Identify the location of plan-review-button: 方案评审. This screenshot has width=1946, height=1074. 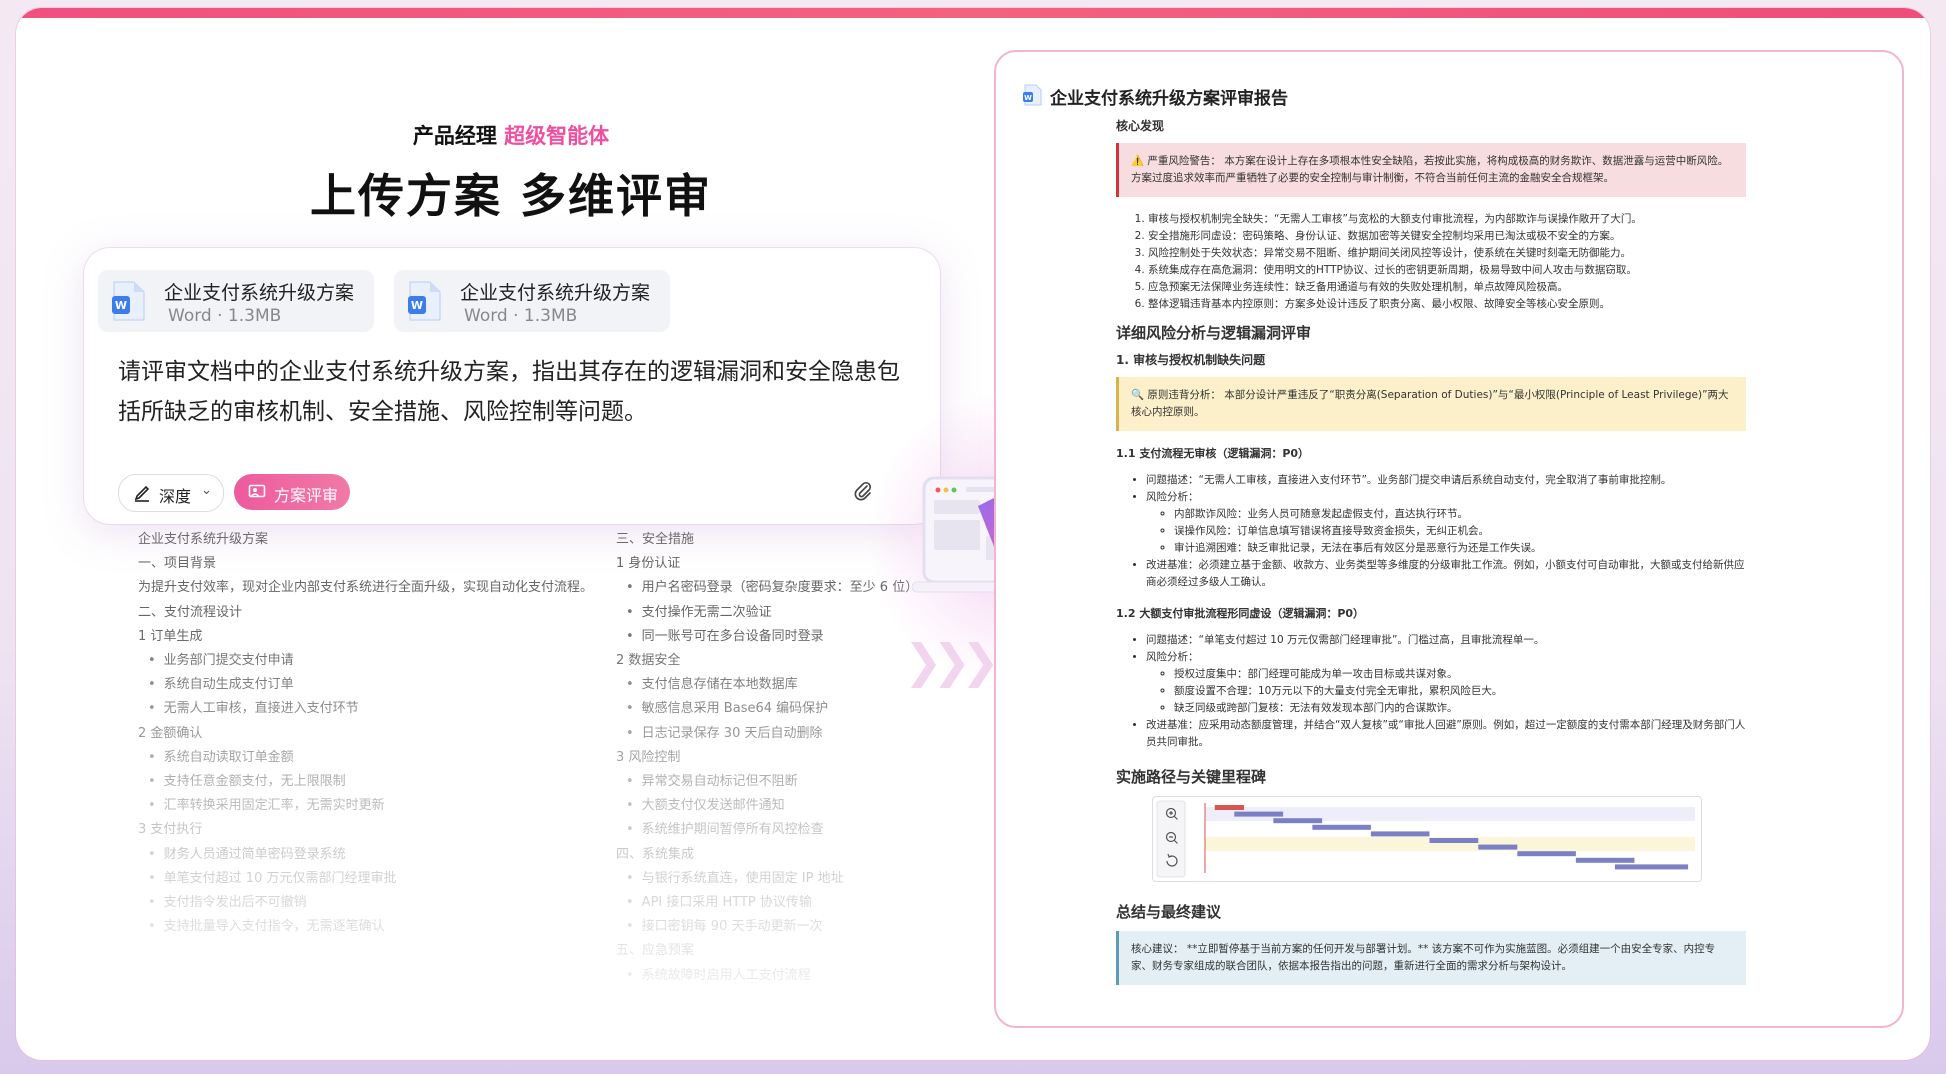
(292, 492).